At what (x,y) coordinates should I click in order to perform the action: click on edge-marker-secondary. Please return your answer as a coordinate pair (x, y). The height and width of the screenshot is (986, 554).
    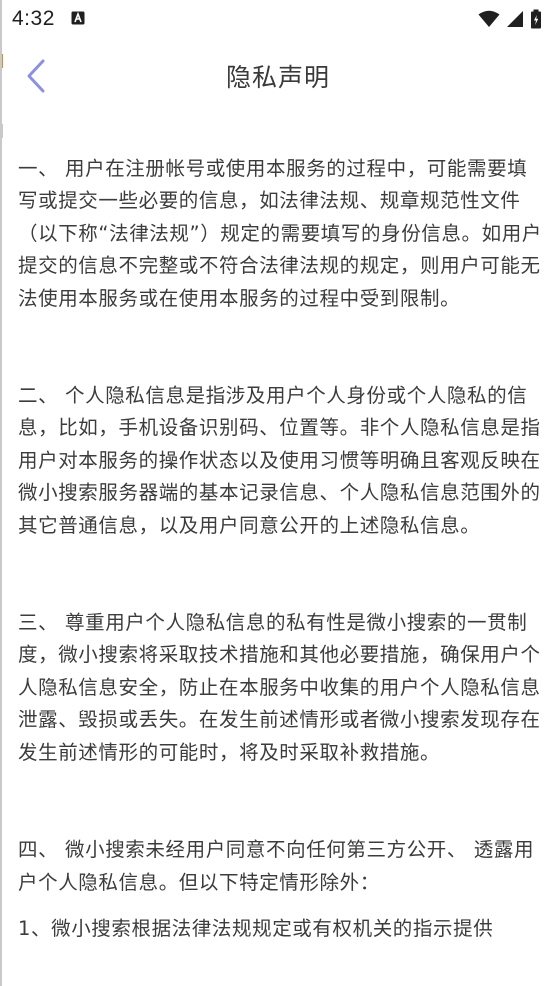
    Looking at the image, I should click on (2, 131).